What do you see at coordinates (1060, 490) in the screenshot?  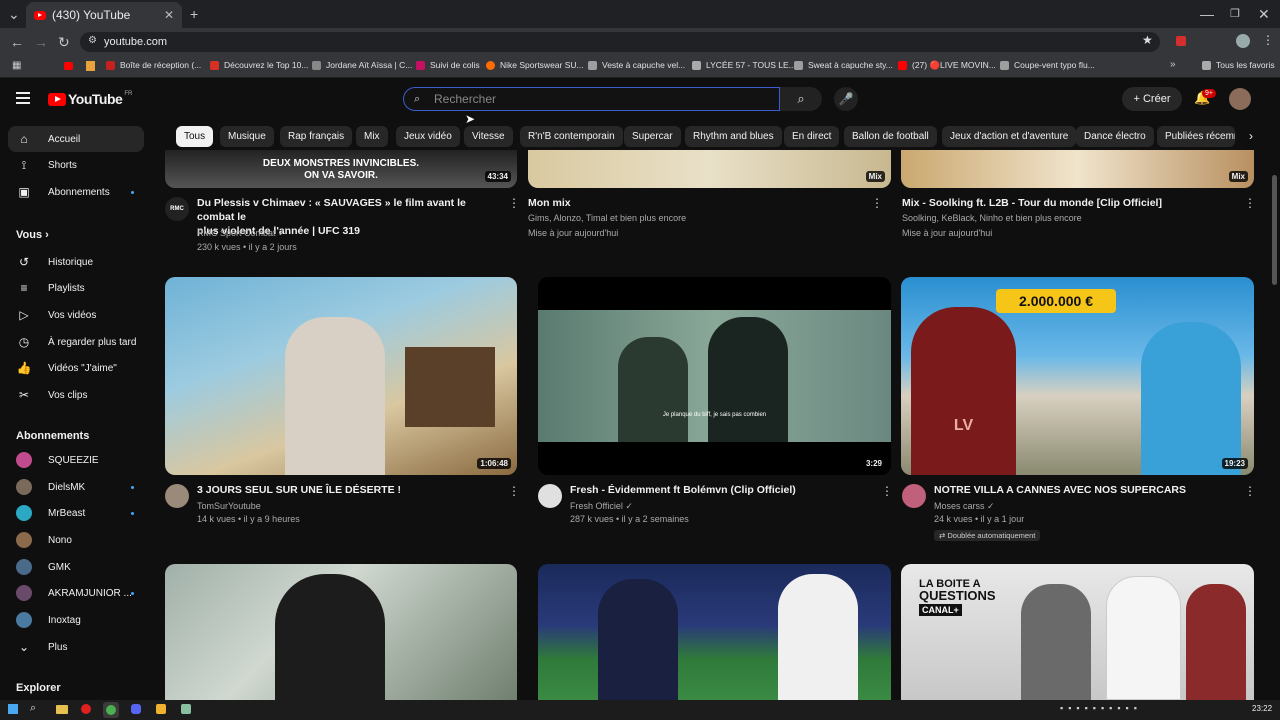 I see `video-title: NOTRE VILLA A CANNES AVEC NOS SUPERCARS` at bounding box center [1060, 490].